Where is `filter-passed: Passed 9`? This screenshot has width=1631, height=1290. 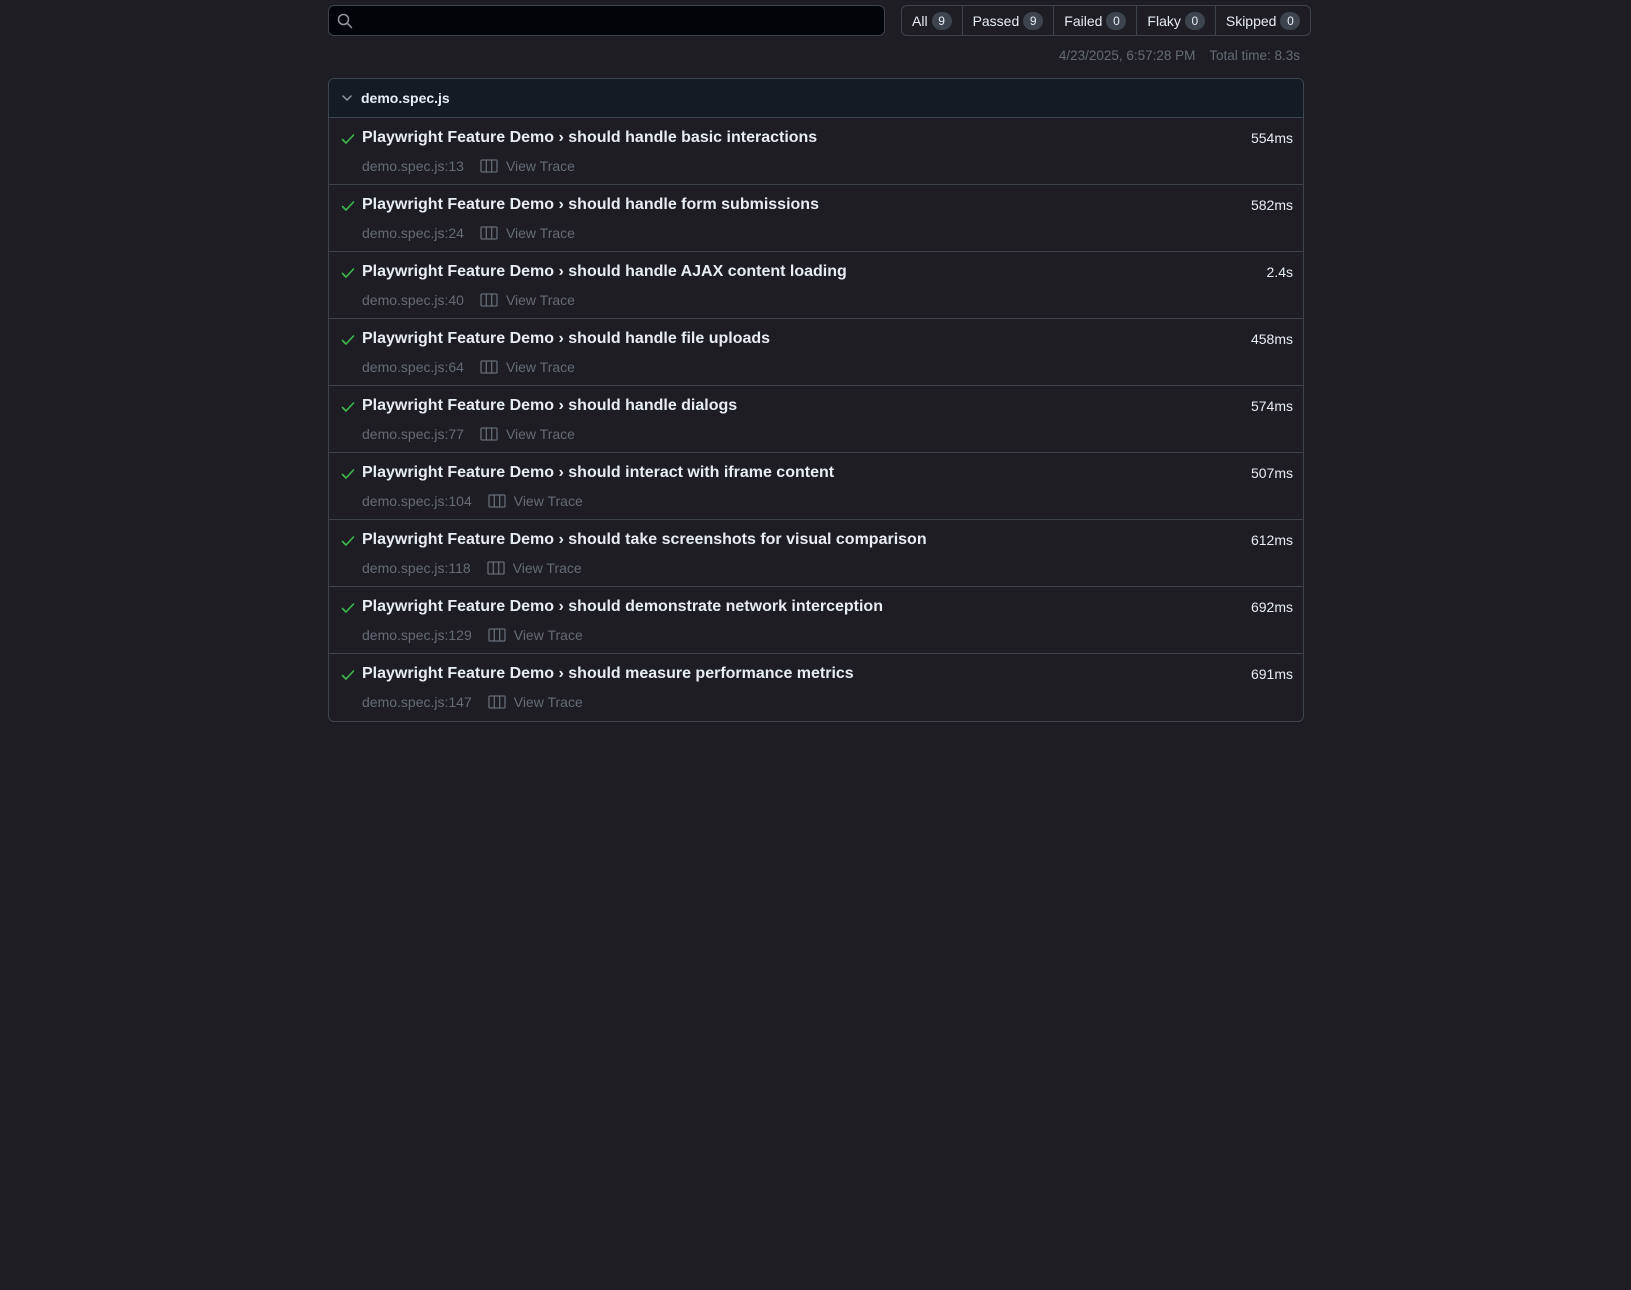 filter-passed: Passed 9 is located at coordinates (1009, 20).